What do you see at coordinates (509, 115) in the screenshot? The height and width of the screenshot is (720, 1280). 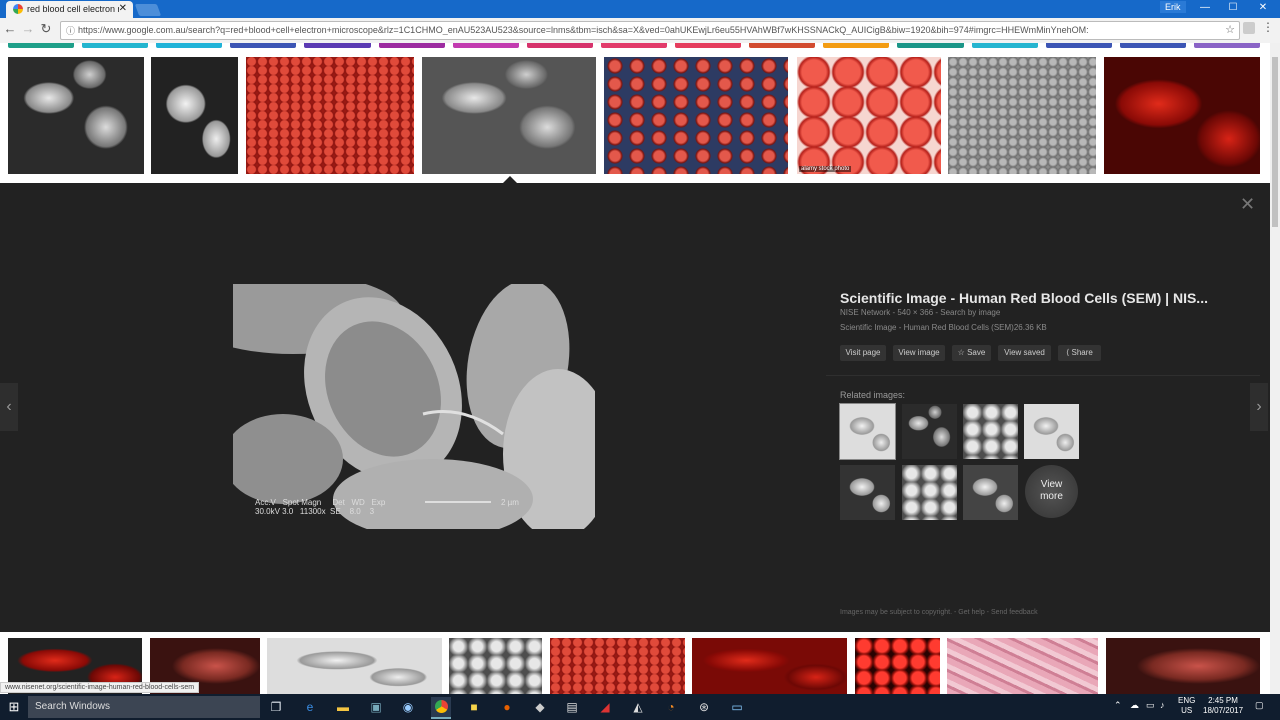 I see `result-thumbnail-selected` at bounding box center [509, 115].